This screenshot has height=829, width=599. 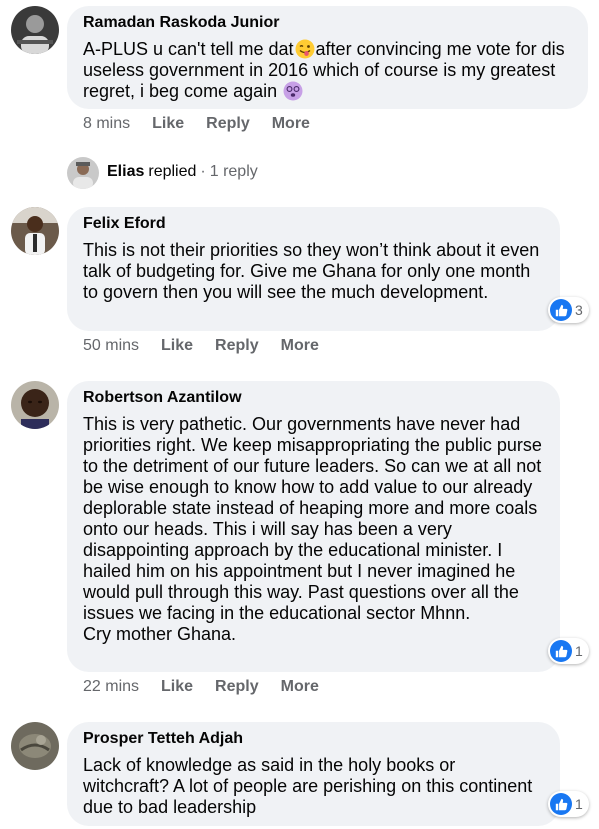 What do you see at coordinates (111, 687) in the screenshot?
I see `comment-timestamp: 22 mins` at bounding box center [111, 687].